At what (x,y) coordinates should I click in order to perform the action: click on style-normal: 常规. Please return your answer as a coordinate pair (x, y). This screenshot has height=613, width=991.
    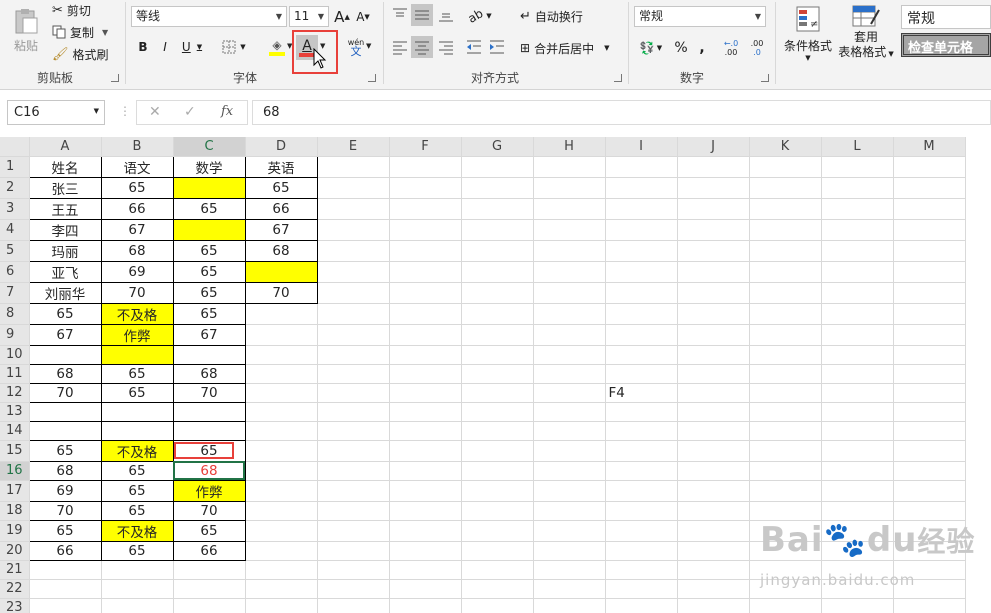
    Looking at the image, I should click on (946, 17).